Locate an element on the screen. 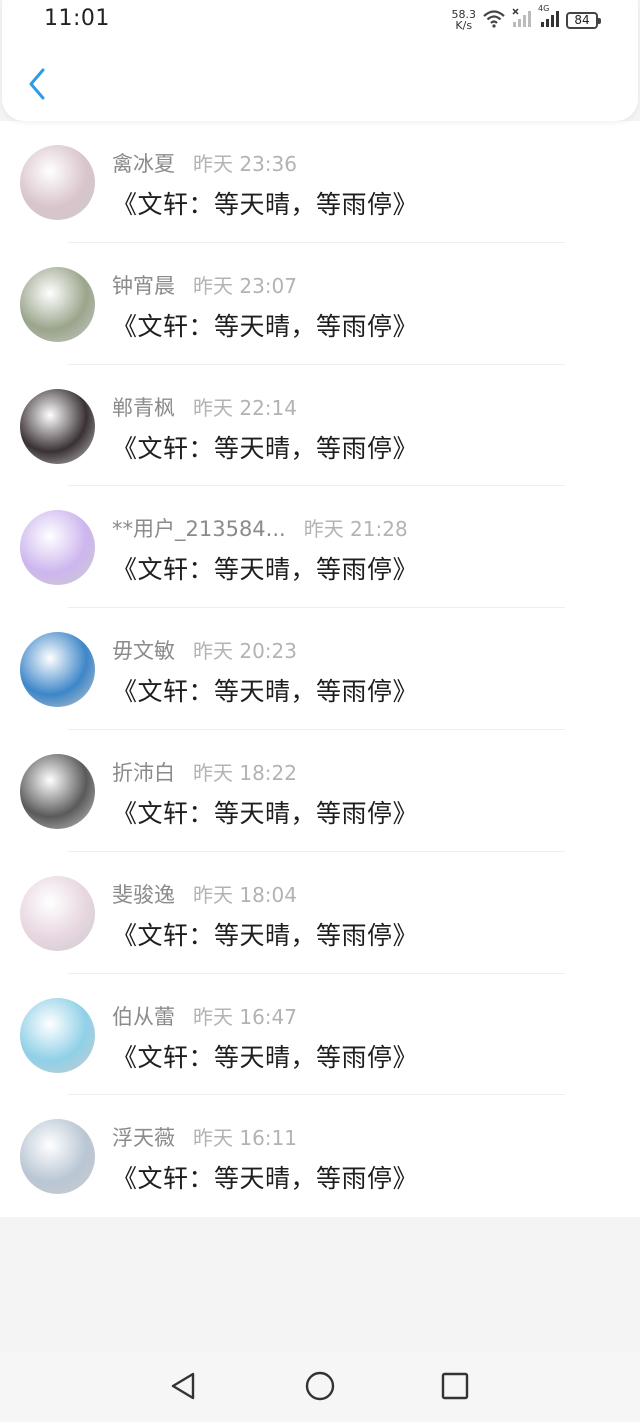  header-card: 11:01 58.3 K/s 4G 84 is located at coordinates (320, 60).